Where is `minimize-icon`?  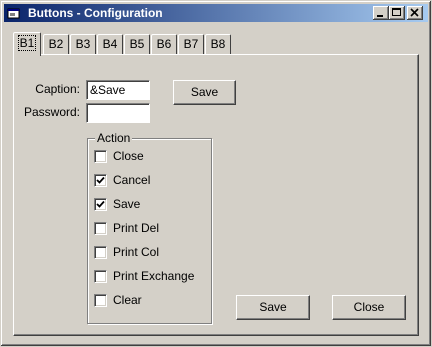
minimize-icon is located at coordinates (380, 16).